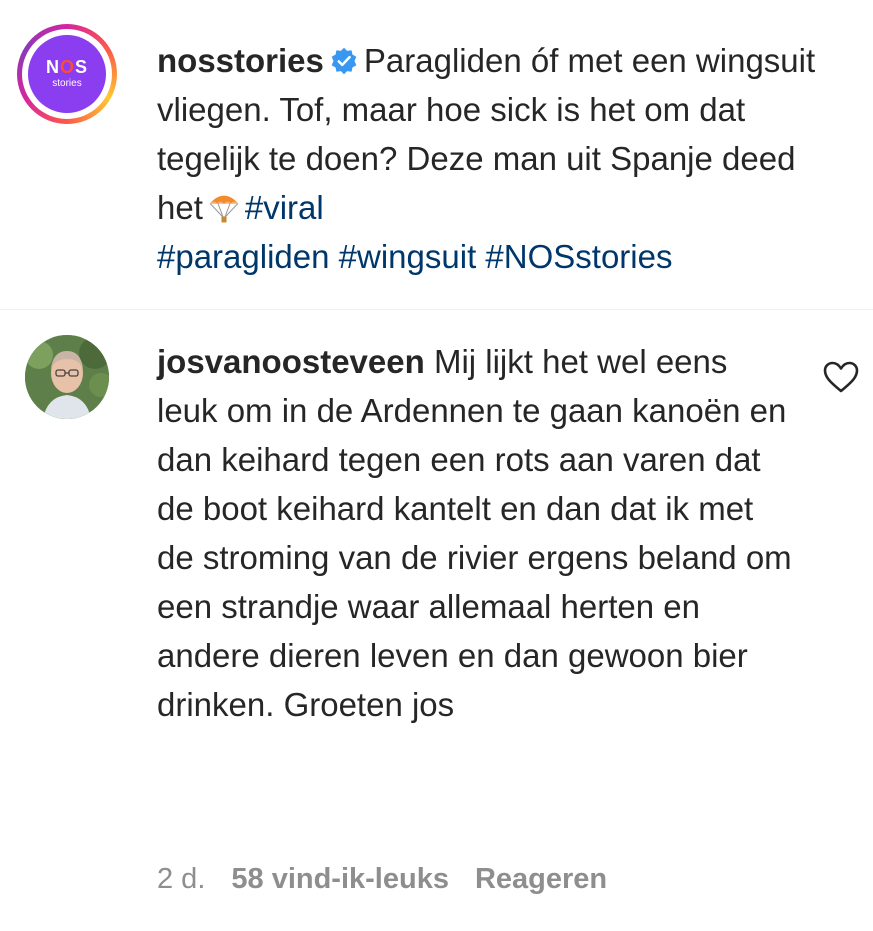 Image resolution: width=873 pixels, height=931 pixels. I want to click on verified-badge-icon, so click(344, 61).